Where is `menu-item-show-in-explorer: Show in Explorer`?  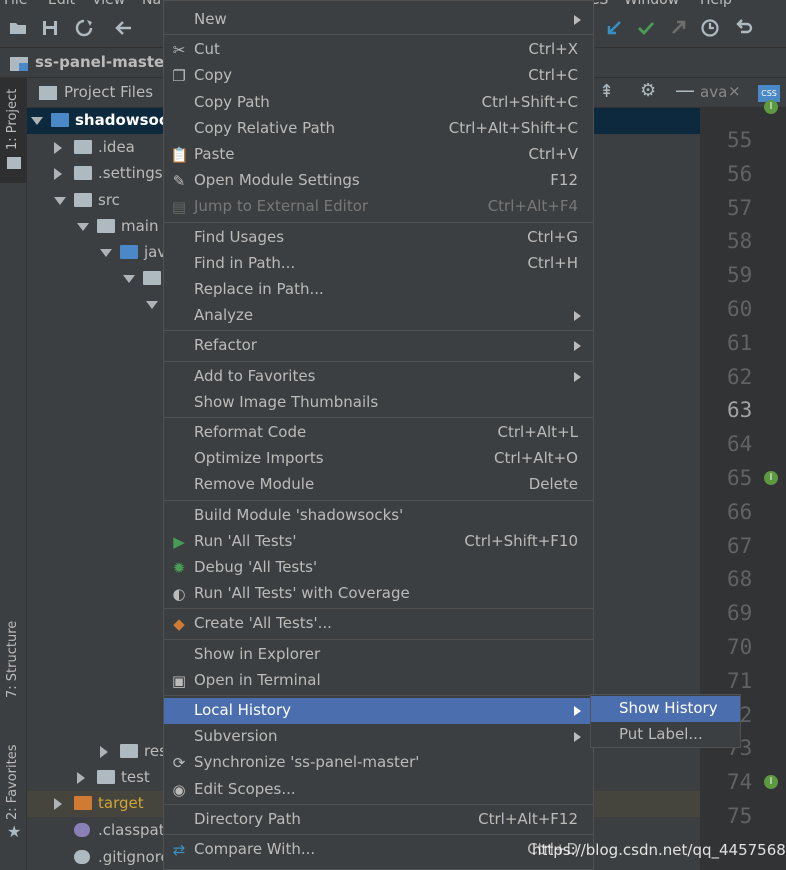
menu-item-show-in-explorer: Show in Explorer is located at coordinates (378, 655).